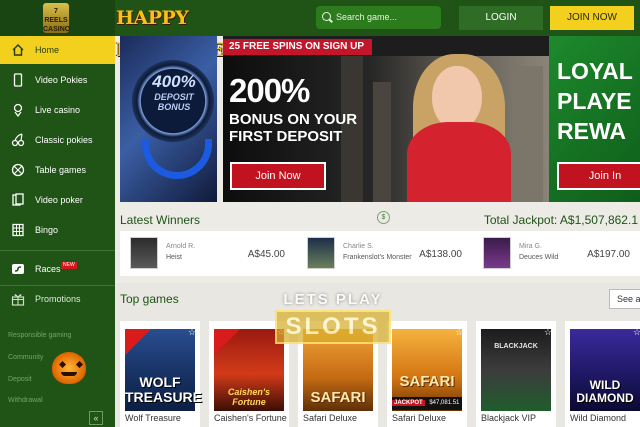 The width and height of the screenshot is (640, 427). What do you see at coordinates (25, 357) in the screenshot?
I see `footer-link-community: Community` at bounding box center [25, 357].